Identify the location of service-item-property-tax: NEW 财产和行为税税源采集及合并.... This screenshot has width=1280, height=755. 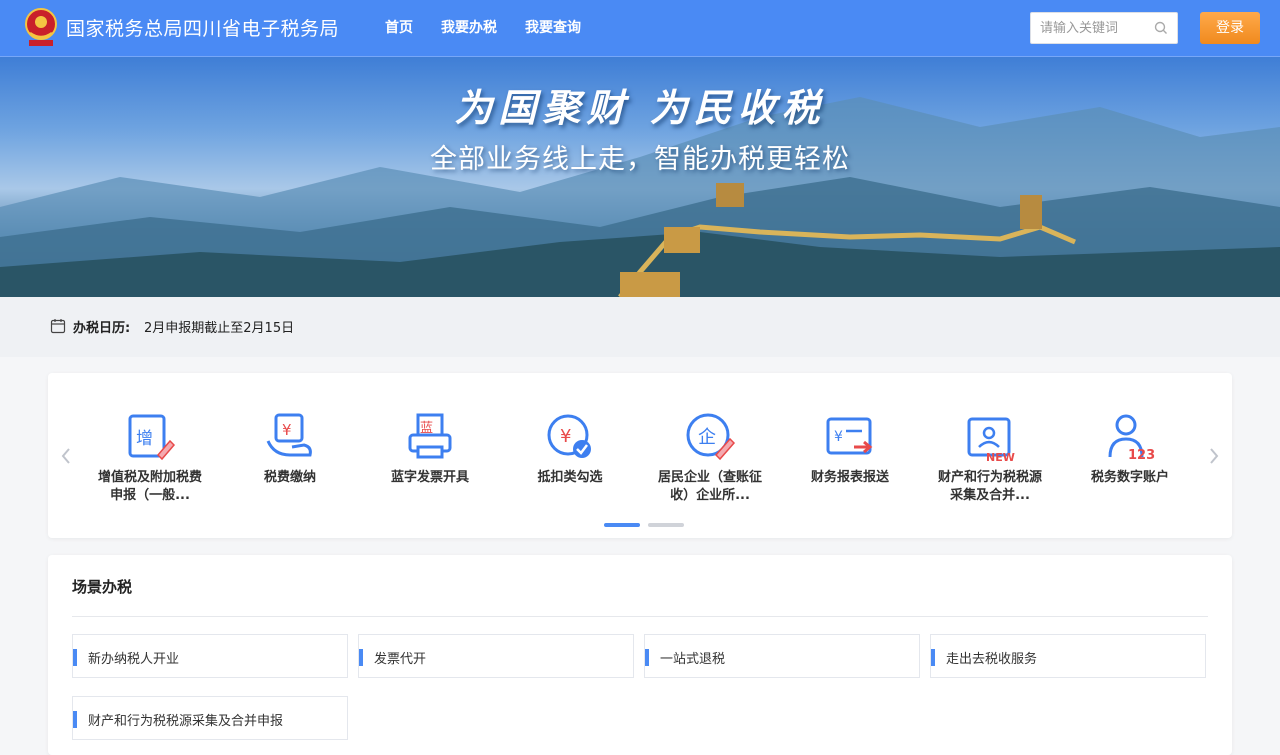
(990, 458).